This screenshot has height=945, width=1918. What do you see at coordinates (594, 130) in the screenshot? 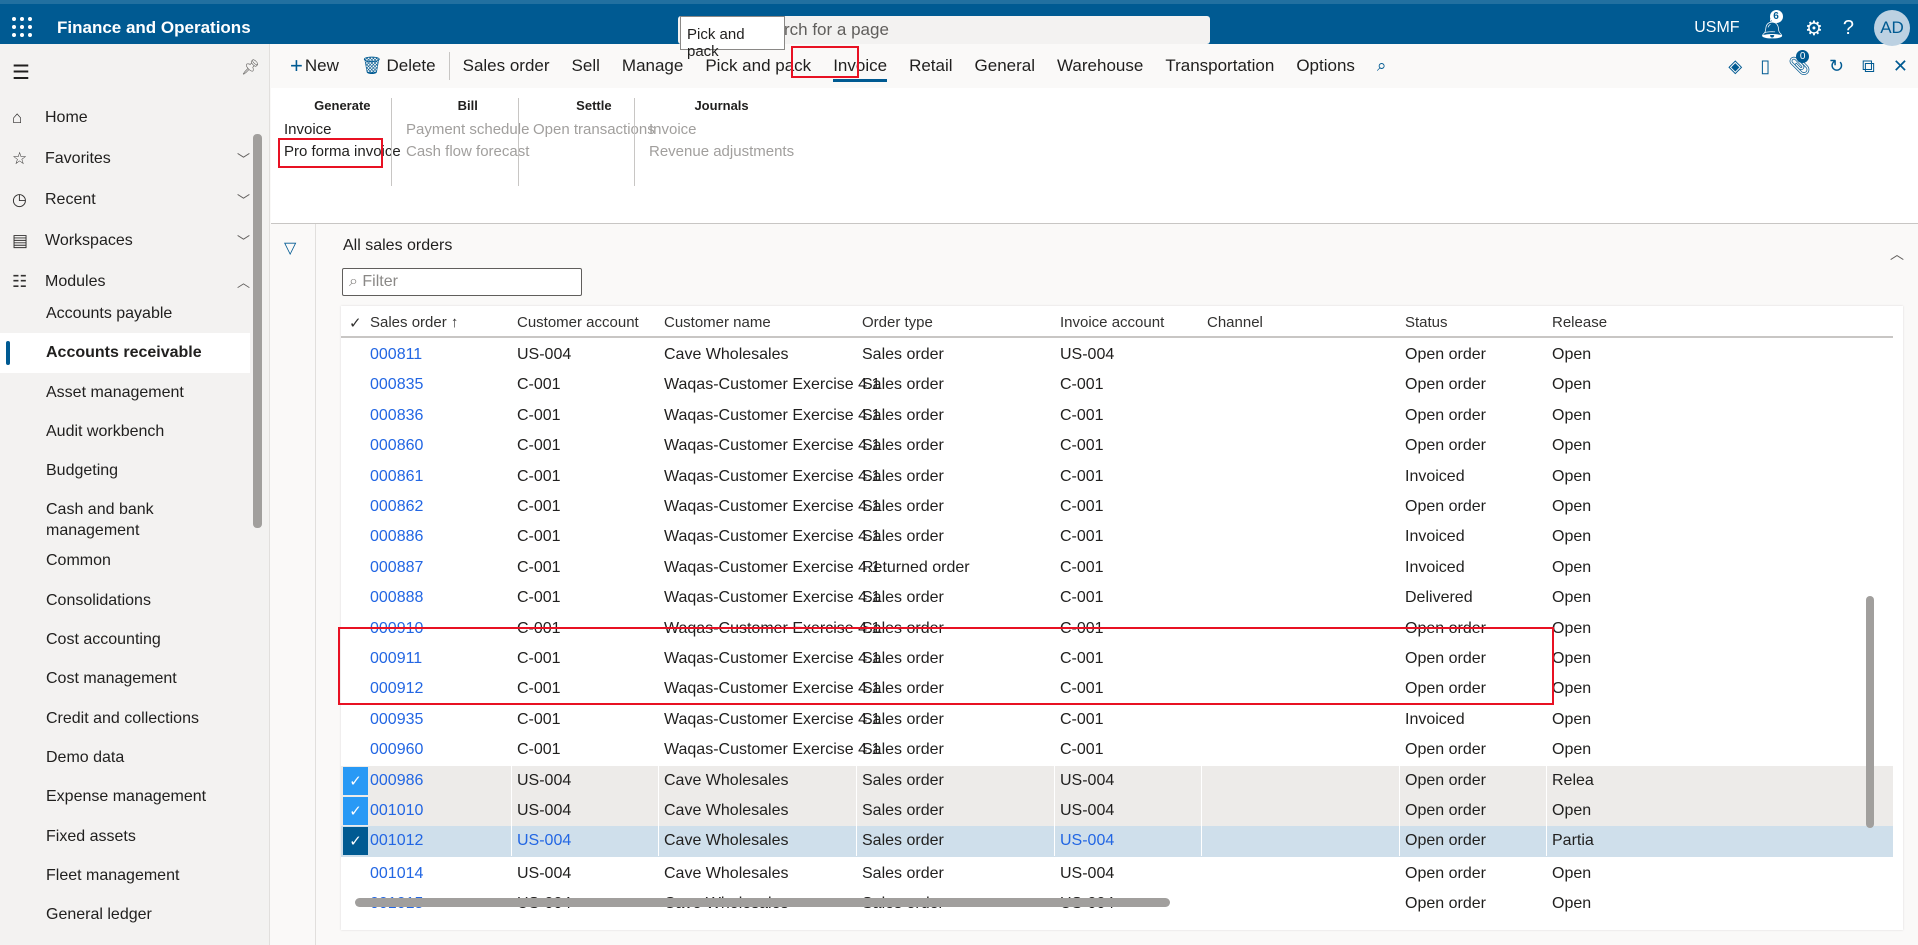
I see `ribbon-item-open-transactions: Open transactions` at bounding box center [594, 130].